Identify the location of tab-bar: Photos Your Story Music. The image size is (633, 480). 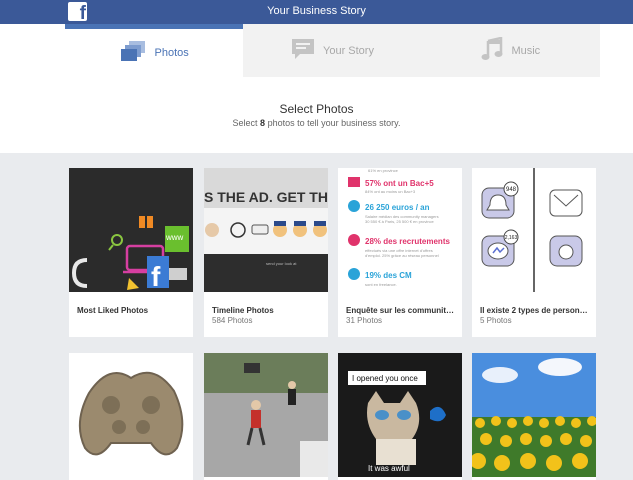
(332, 50).